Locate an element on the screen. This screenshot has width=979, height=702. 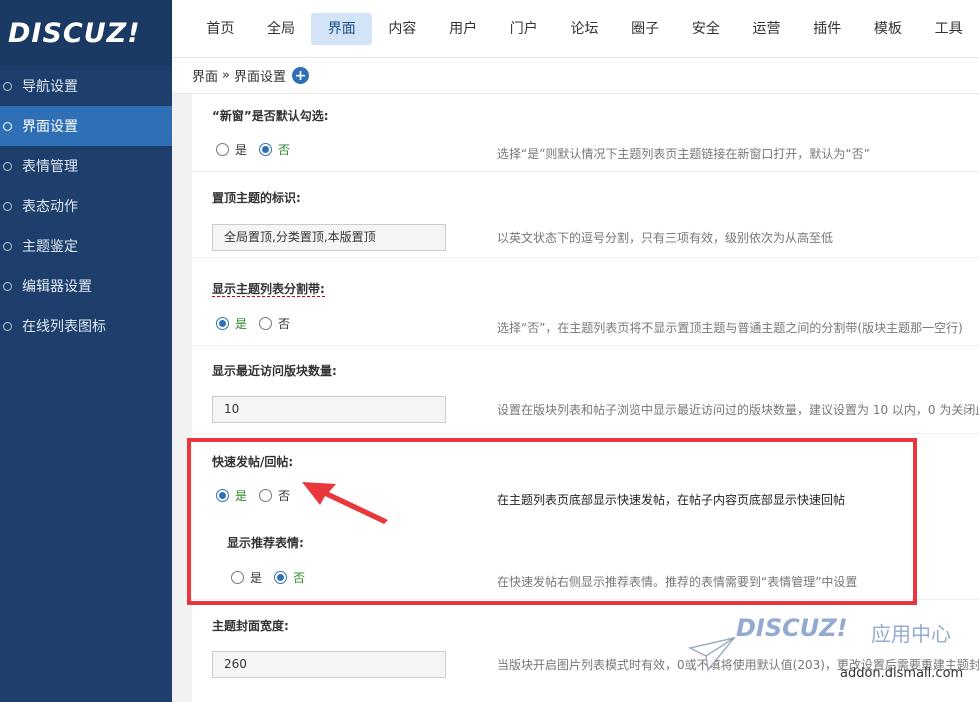
watermark-subtitle: 应用中心 is located at coordinates (911, 634).